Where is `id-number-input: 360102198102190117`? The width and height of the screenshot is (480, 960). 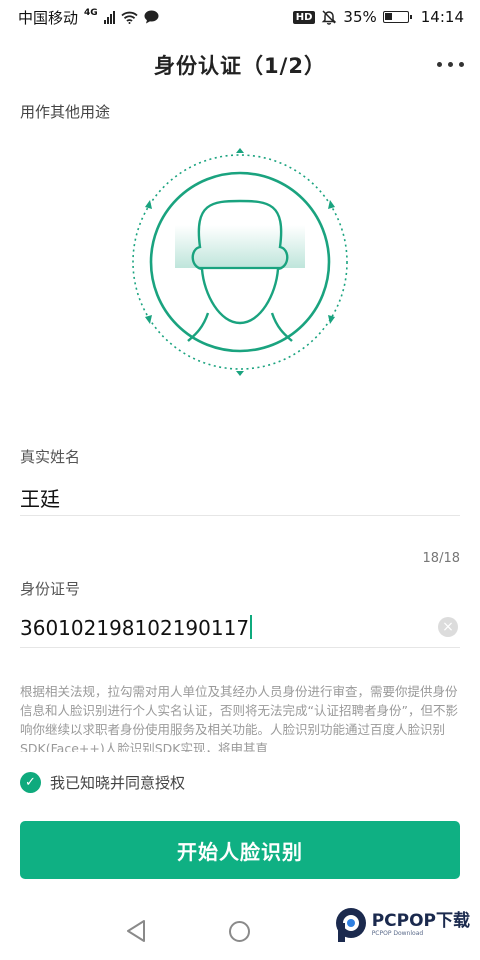
id-number-input: 360102198102190117 is located at coordinates (136, 627).